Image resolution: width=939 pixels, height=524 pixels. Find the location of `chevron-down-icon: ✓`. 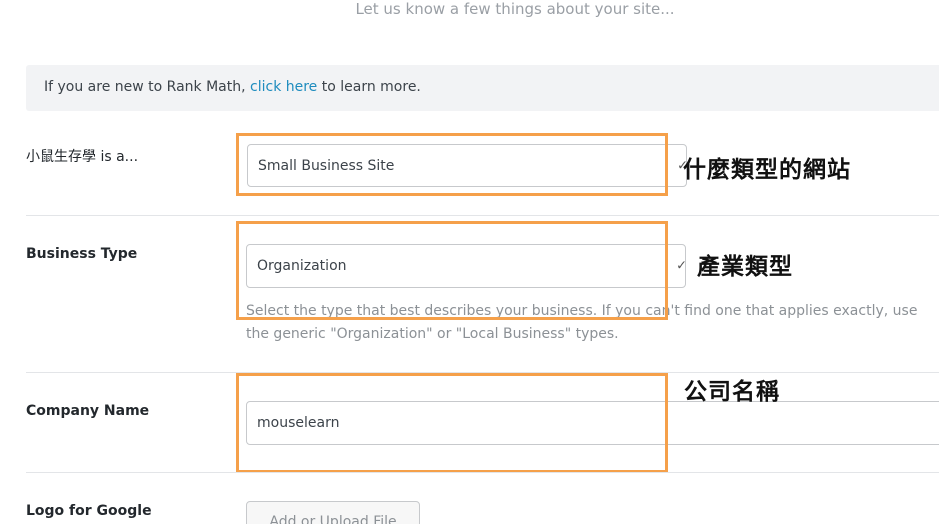

chevron-down-icon: ✓ is located at coordinates (681, 266).